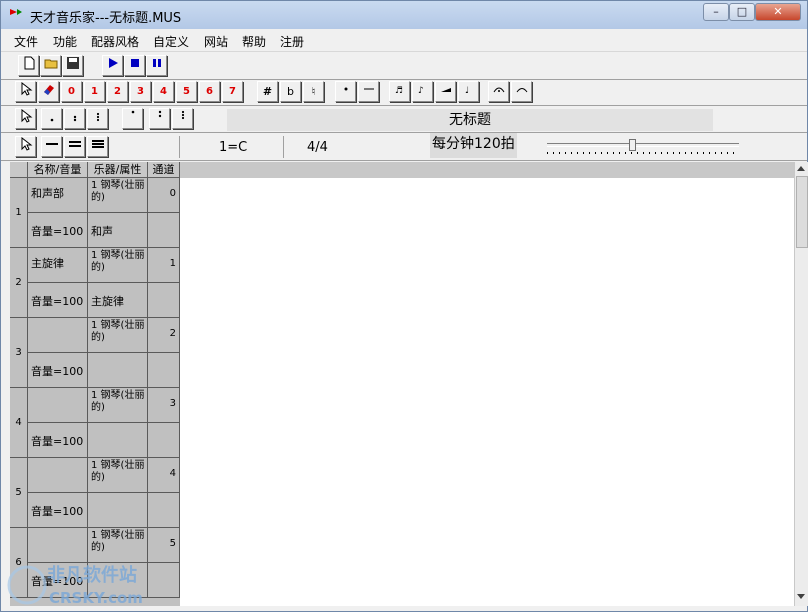  Describe the element at coordinates (118, 300) in the screenshot. I see `track-attr-cell: 主旋律` at that location.